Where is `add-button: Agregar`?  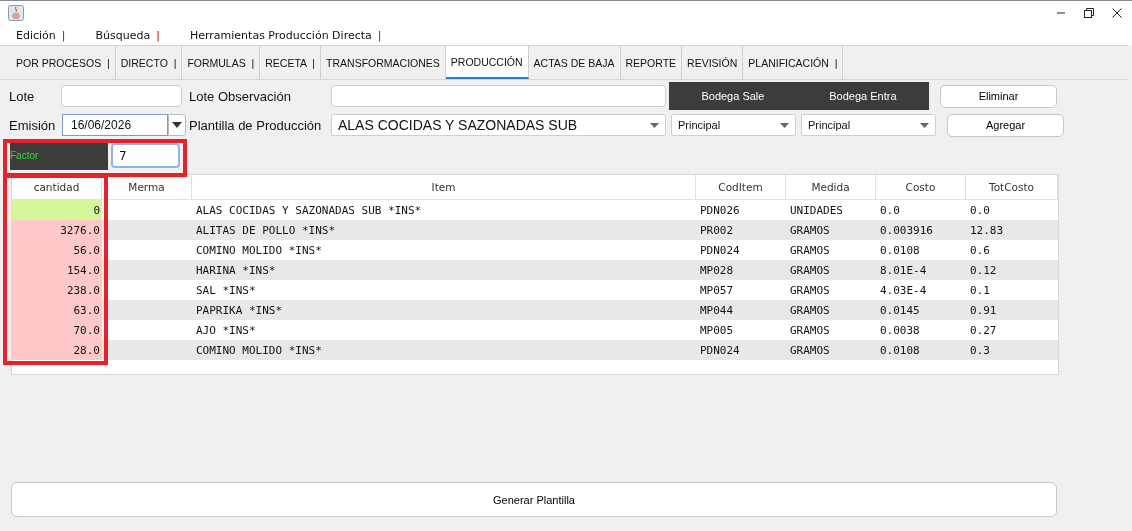 add-button: Agregar is located at coordinates (1005, 125).